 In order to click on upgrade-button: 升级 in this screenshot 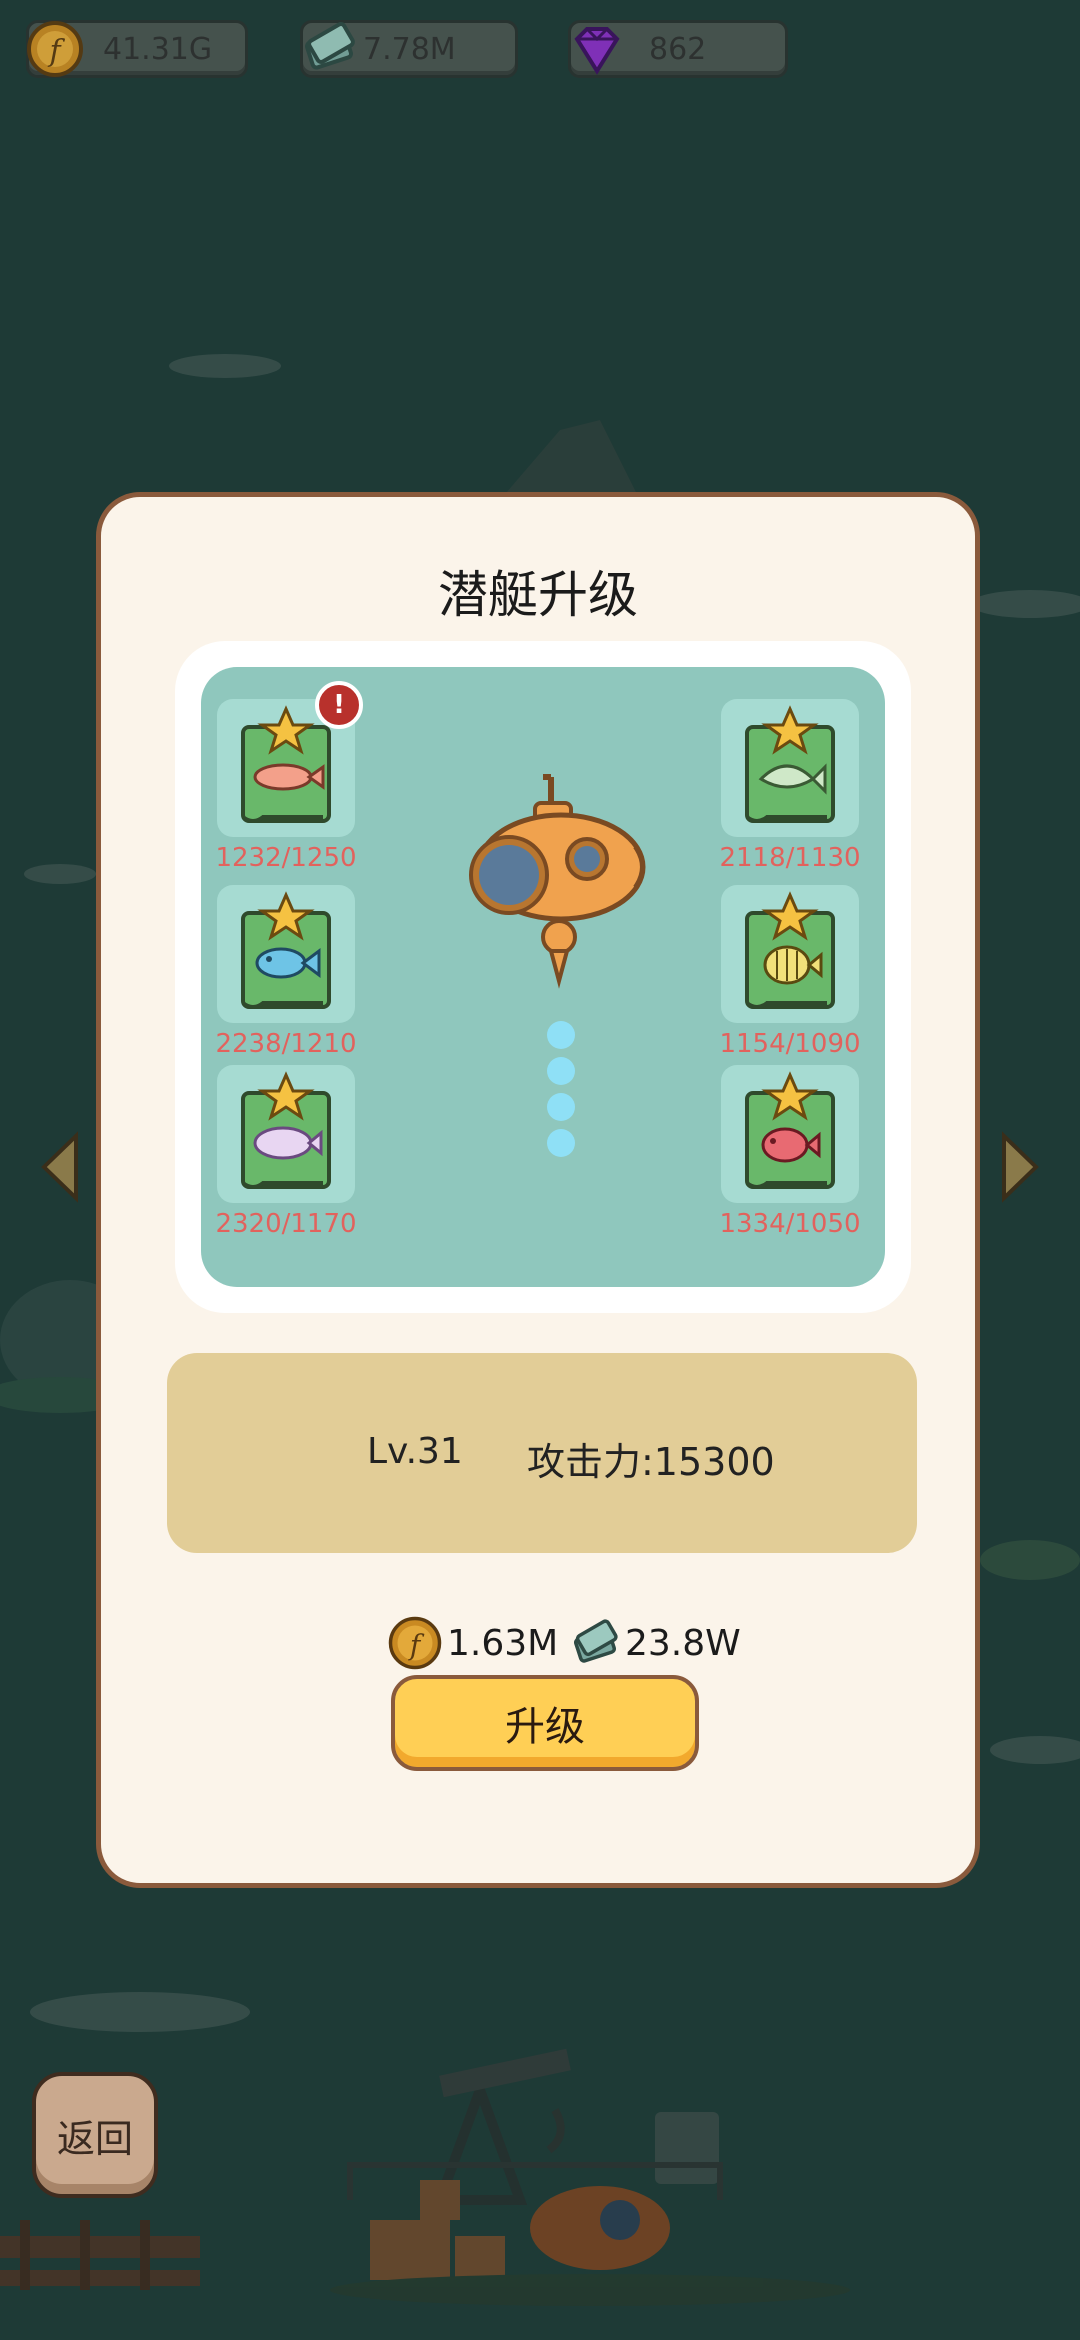, I will do `click(545, 1723)`.